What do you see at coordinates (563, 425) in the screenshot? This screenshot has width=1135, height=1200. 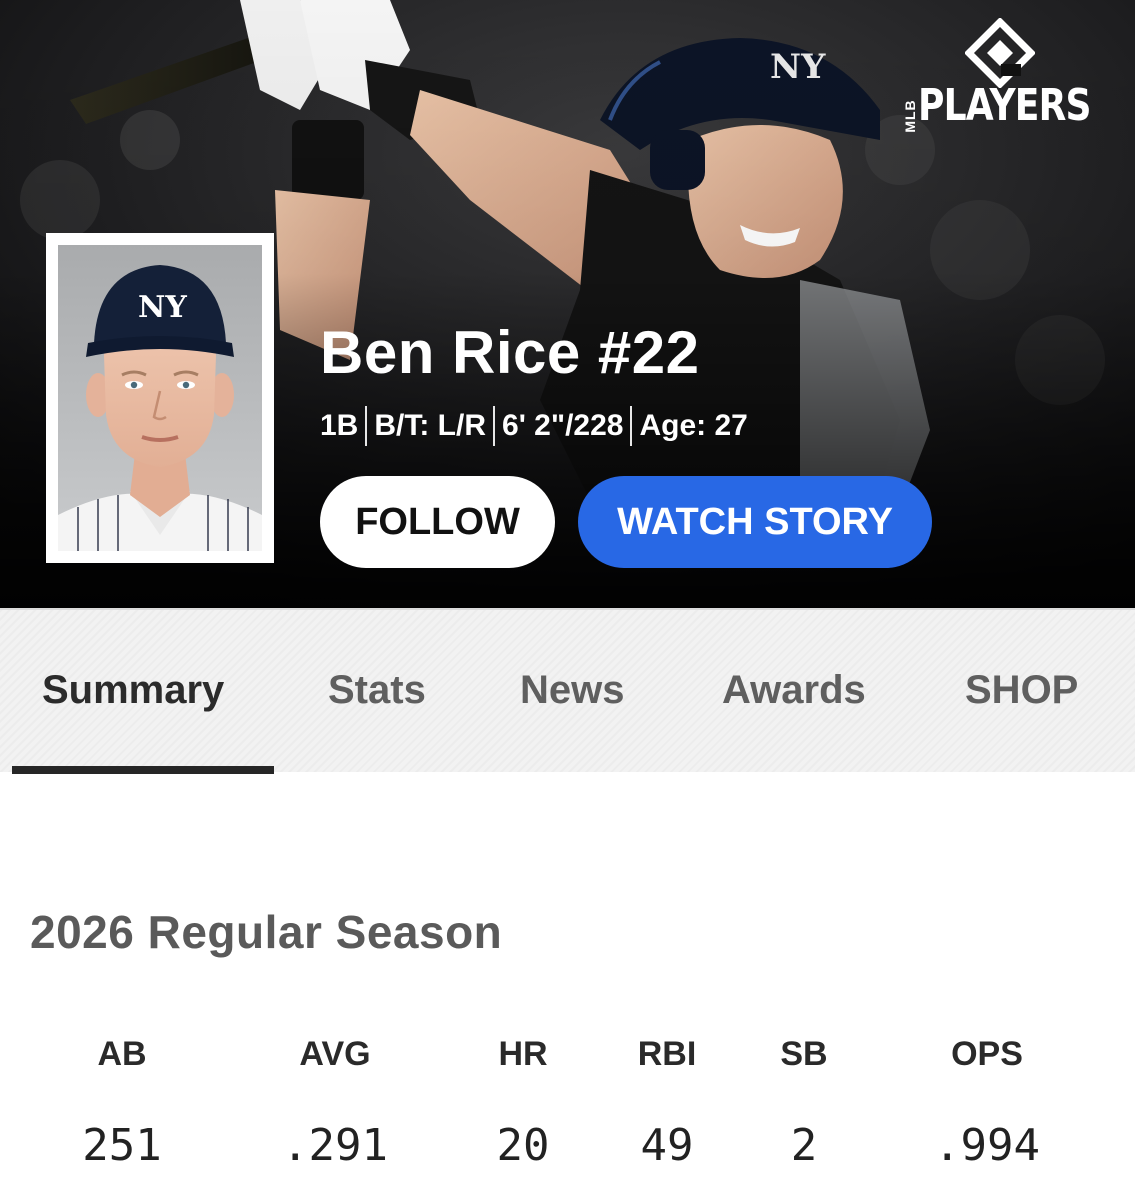 I see `bio-height-weight: 6' 2"/228` at bounding box center [563, 425].